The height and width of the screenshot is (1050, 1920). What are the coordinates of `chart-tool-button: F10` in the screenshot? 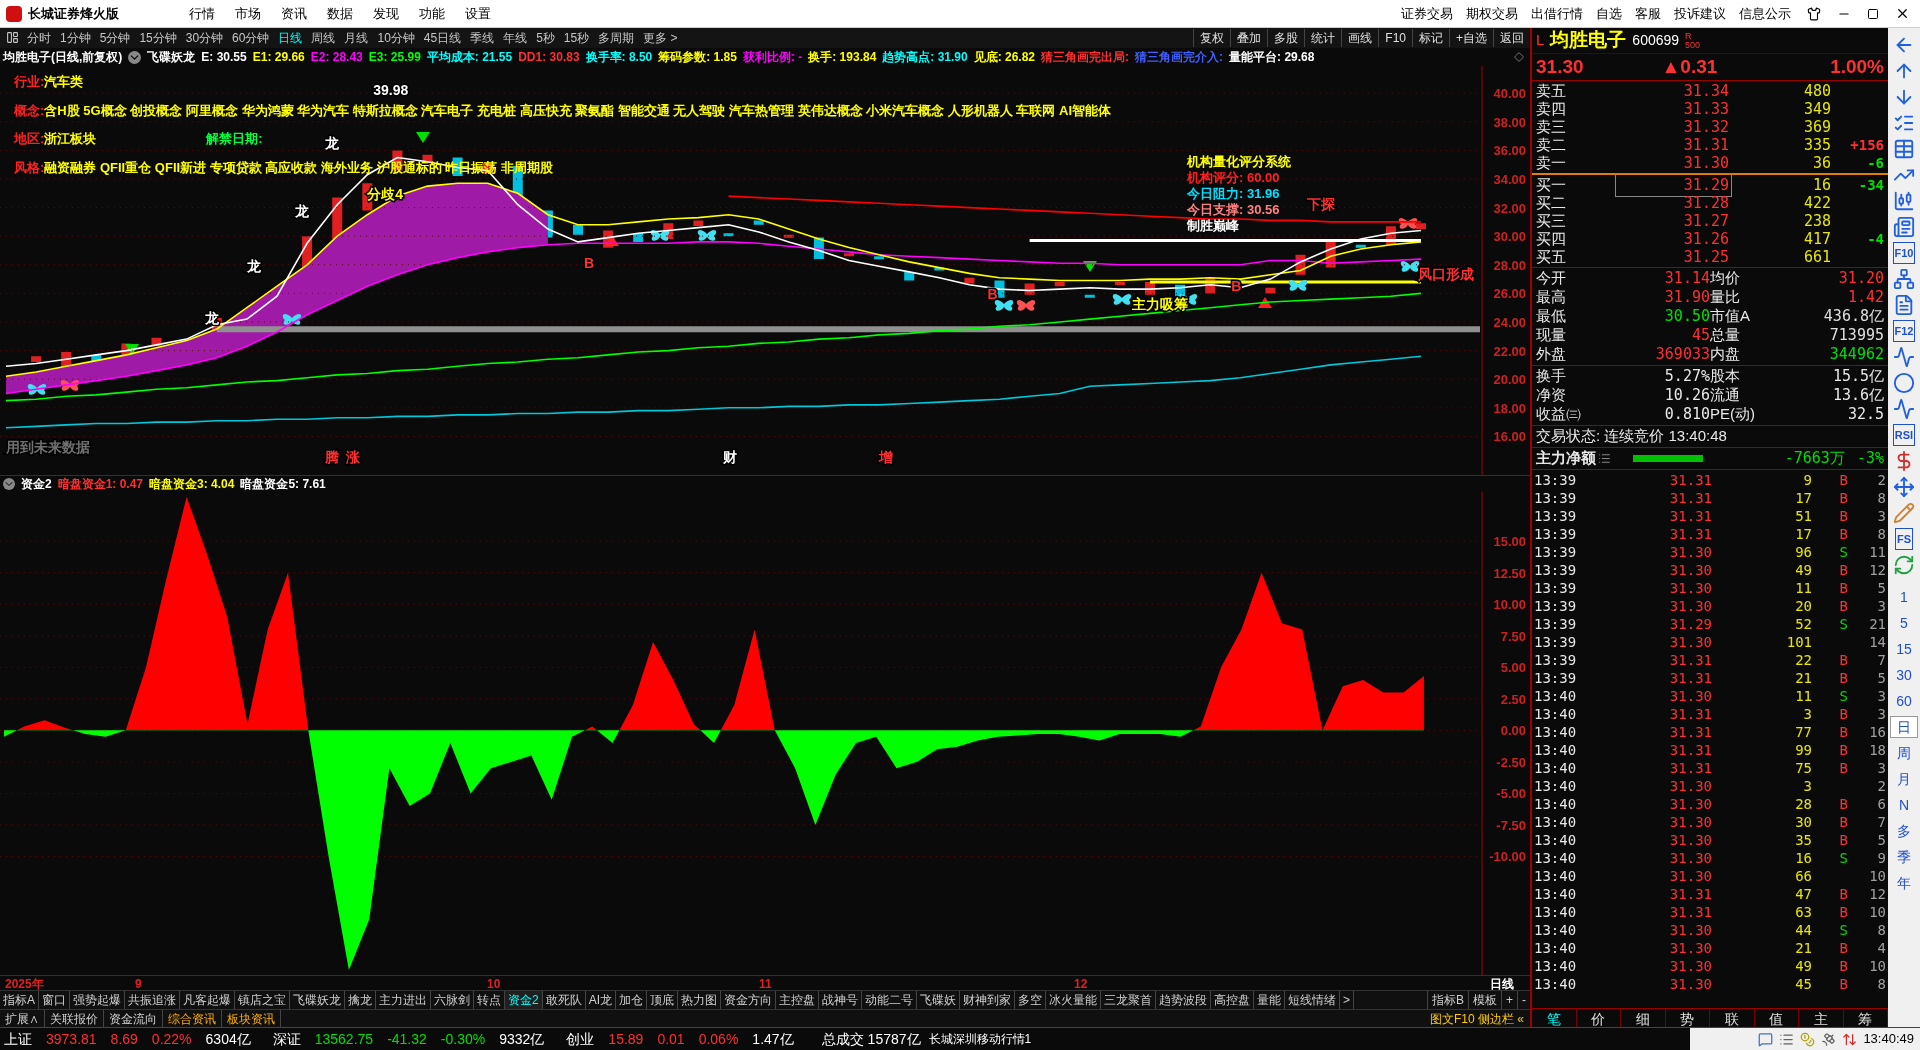 It's located at (1395, 37).